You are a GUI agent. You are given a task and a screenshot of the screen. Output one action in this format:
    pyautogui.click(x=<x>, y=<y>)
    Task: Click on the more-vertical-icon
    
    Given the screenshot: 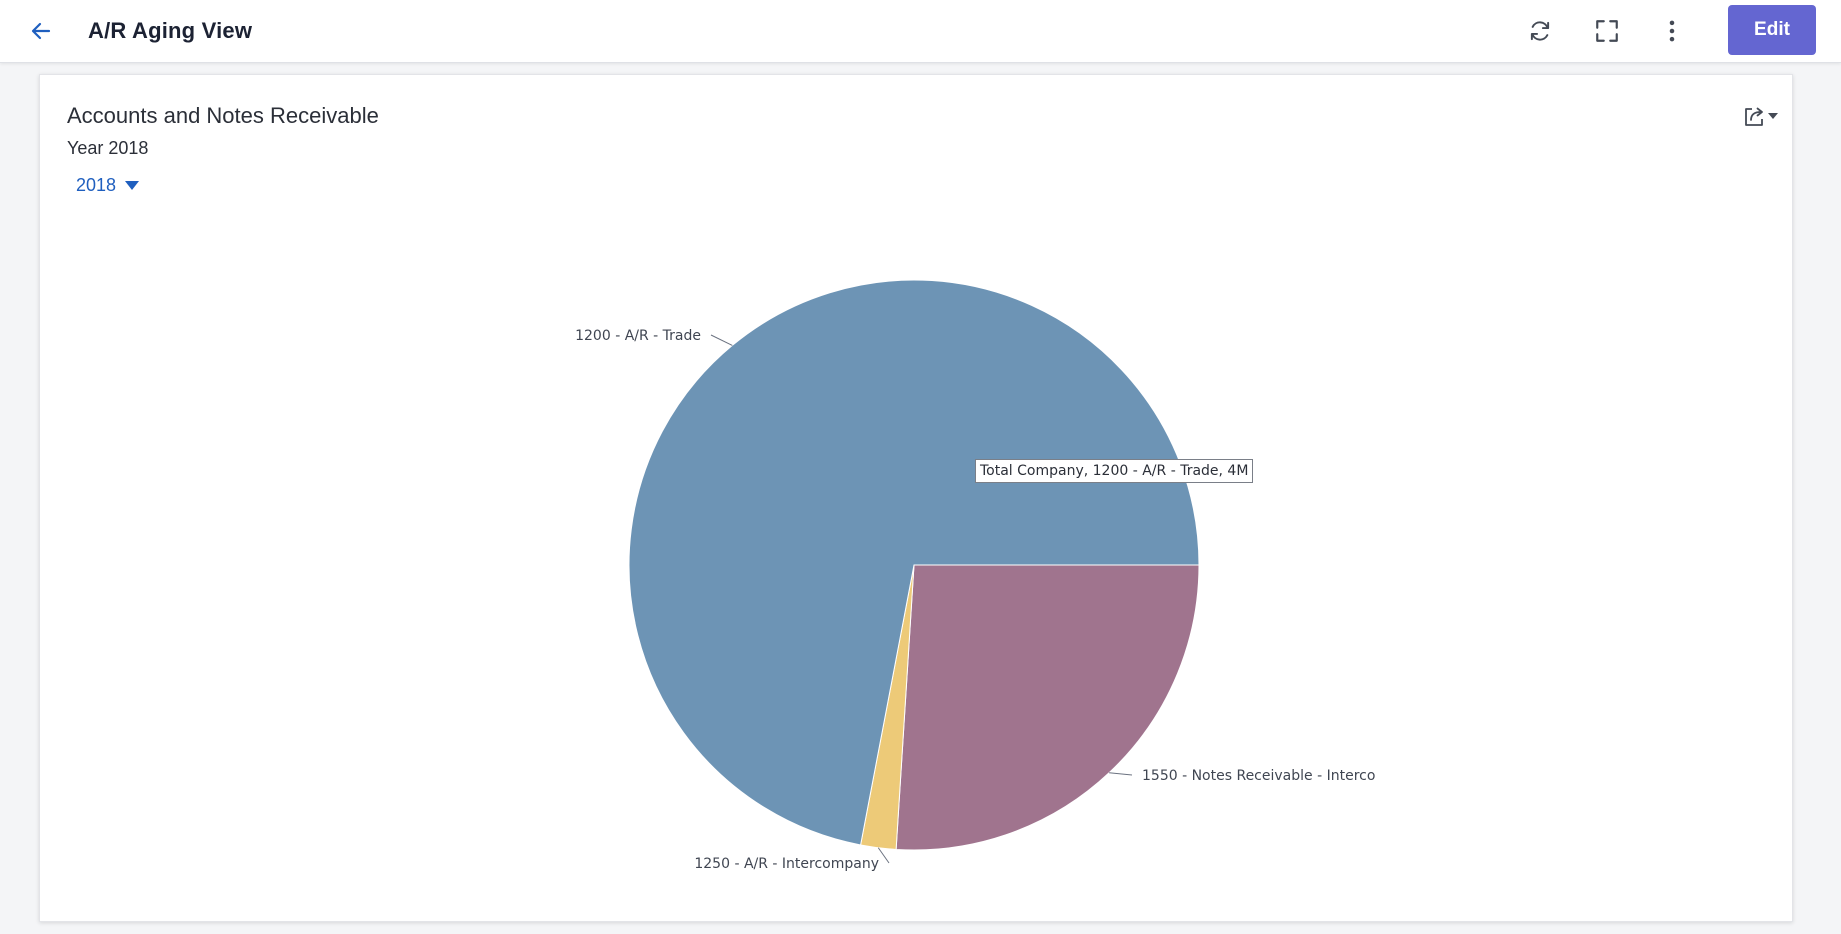 What is the action you would take?
    pyautogui.click(x=1672, y=31)
    